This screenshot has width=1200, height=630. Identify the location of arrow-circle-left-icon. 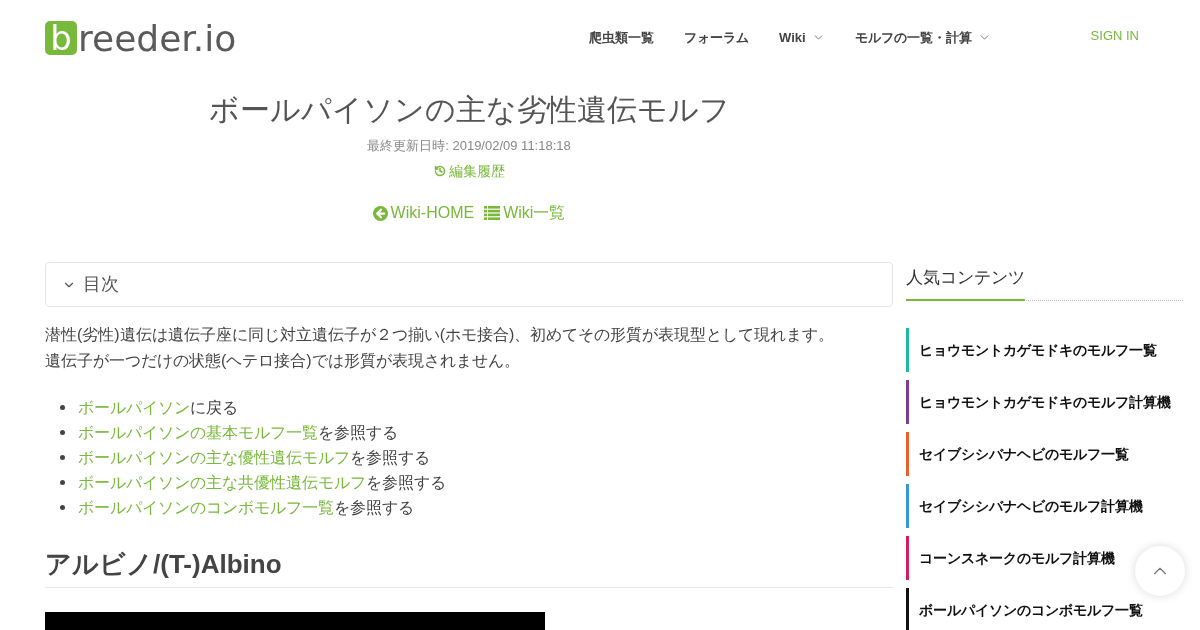
(380, 213).